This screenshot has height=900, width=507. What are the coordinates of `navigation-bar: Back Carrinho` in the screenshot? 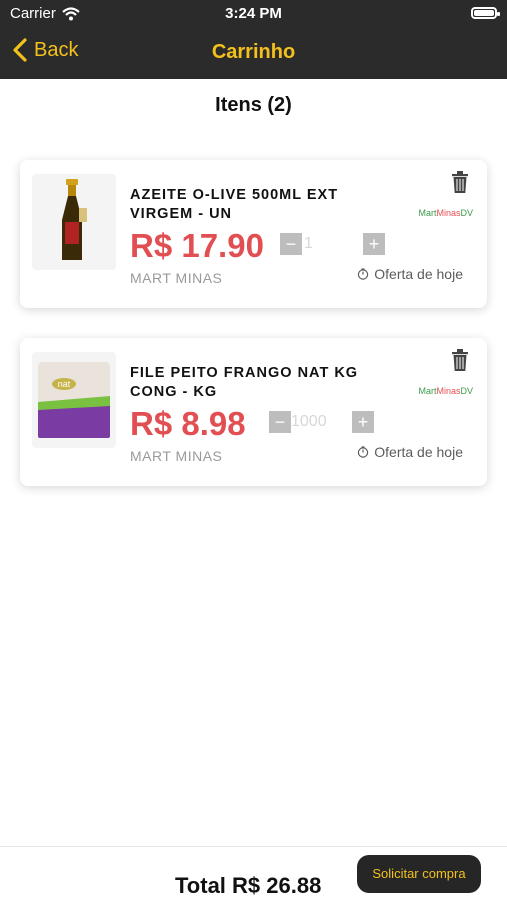 It's located at (253, 53).